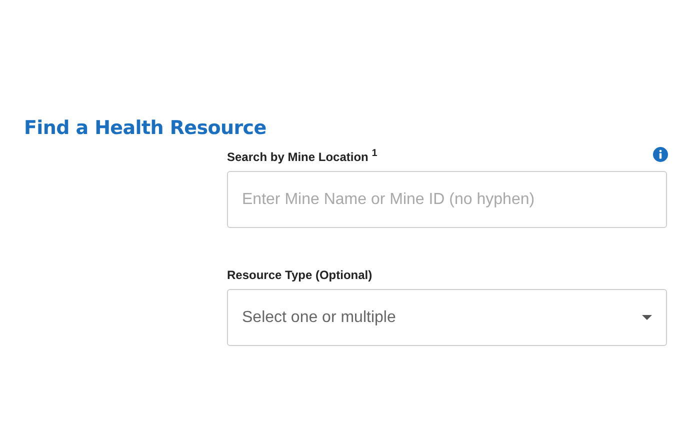 This screenshot has width=696, height=446. What do you see at coordinates (647, 317) in the screenshot?
I see `caret-icon` at bounding box center [647, 317].